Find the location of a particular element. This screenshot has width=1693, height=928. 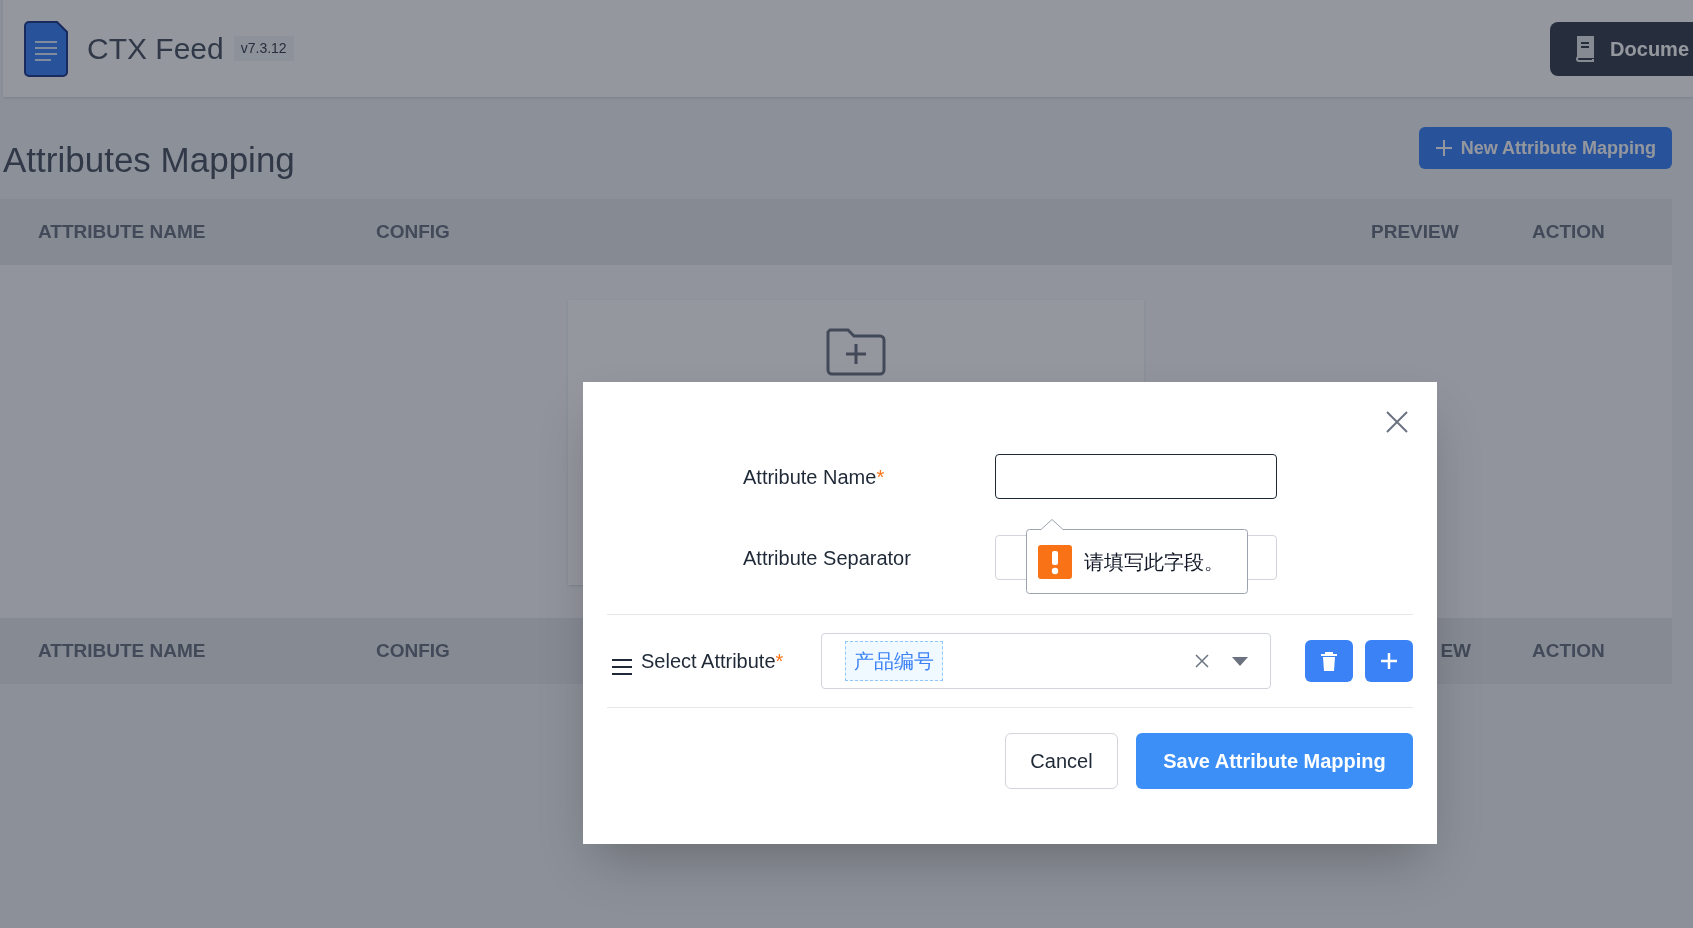

delete-button is located at coordinates (1329, 661).